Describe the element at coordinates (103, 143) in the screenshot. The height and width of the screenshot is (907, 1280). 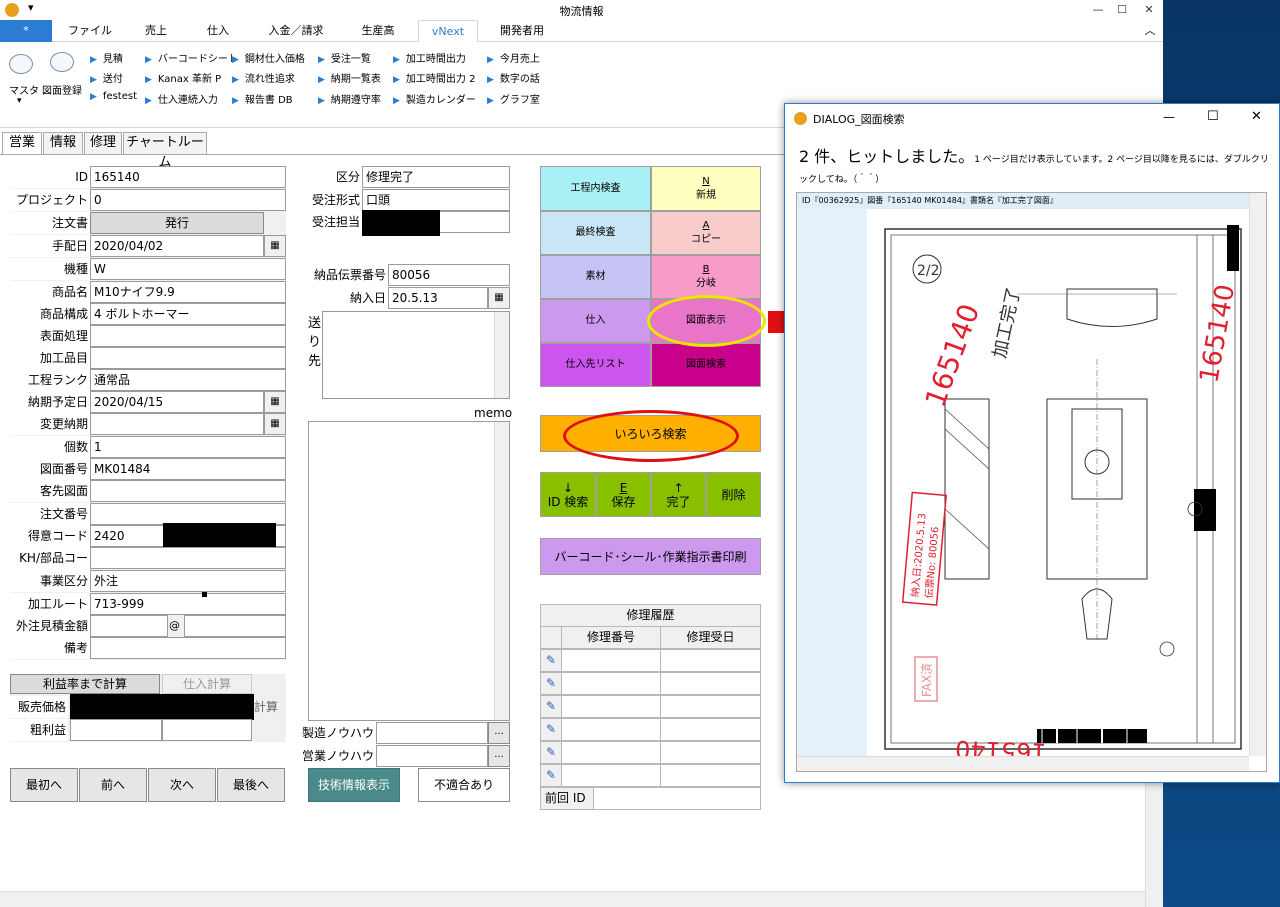
I see `tab-shuuri: 修理` at that location.